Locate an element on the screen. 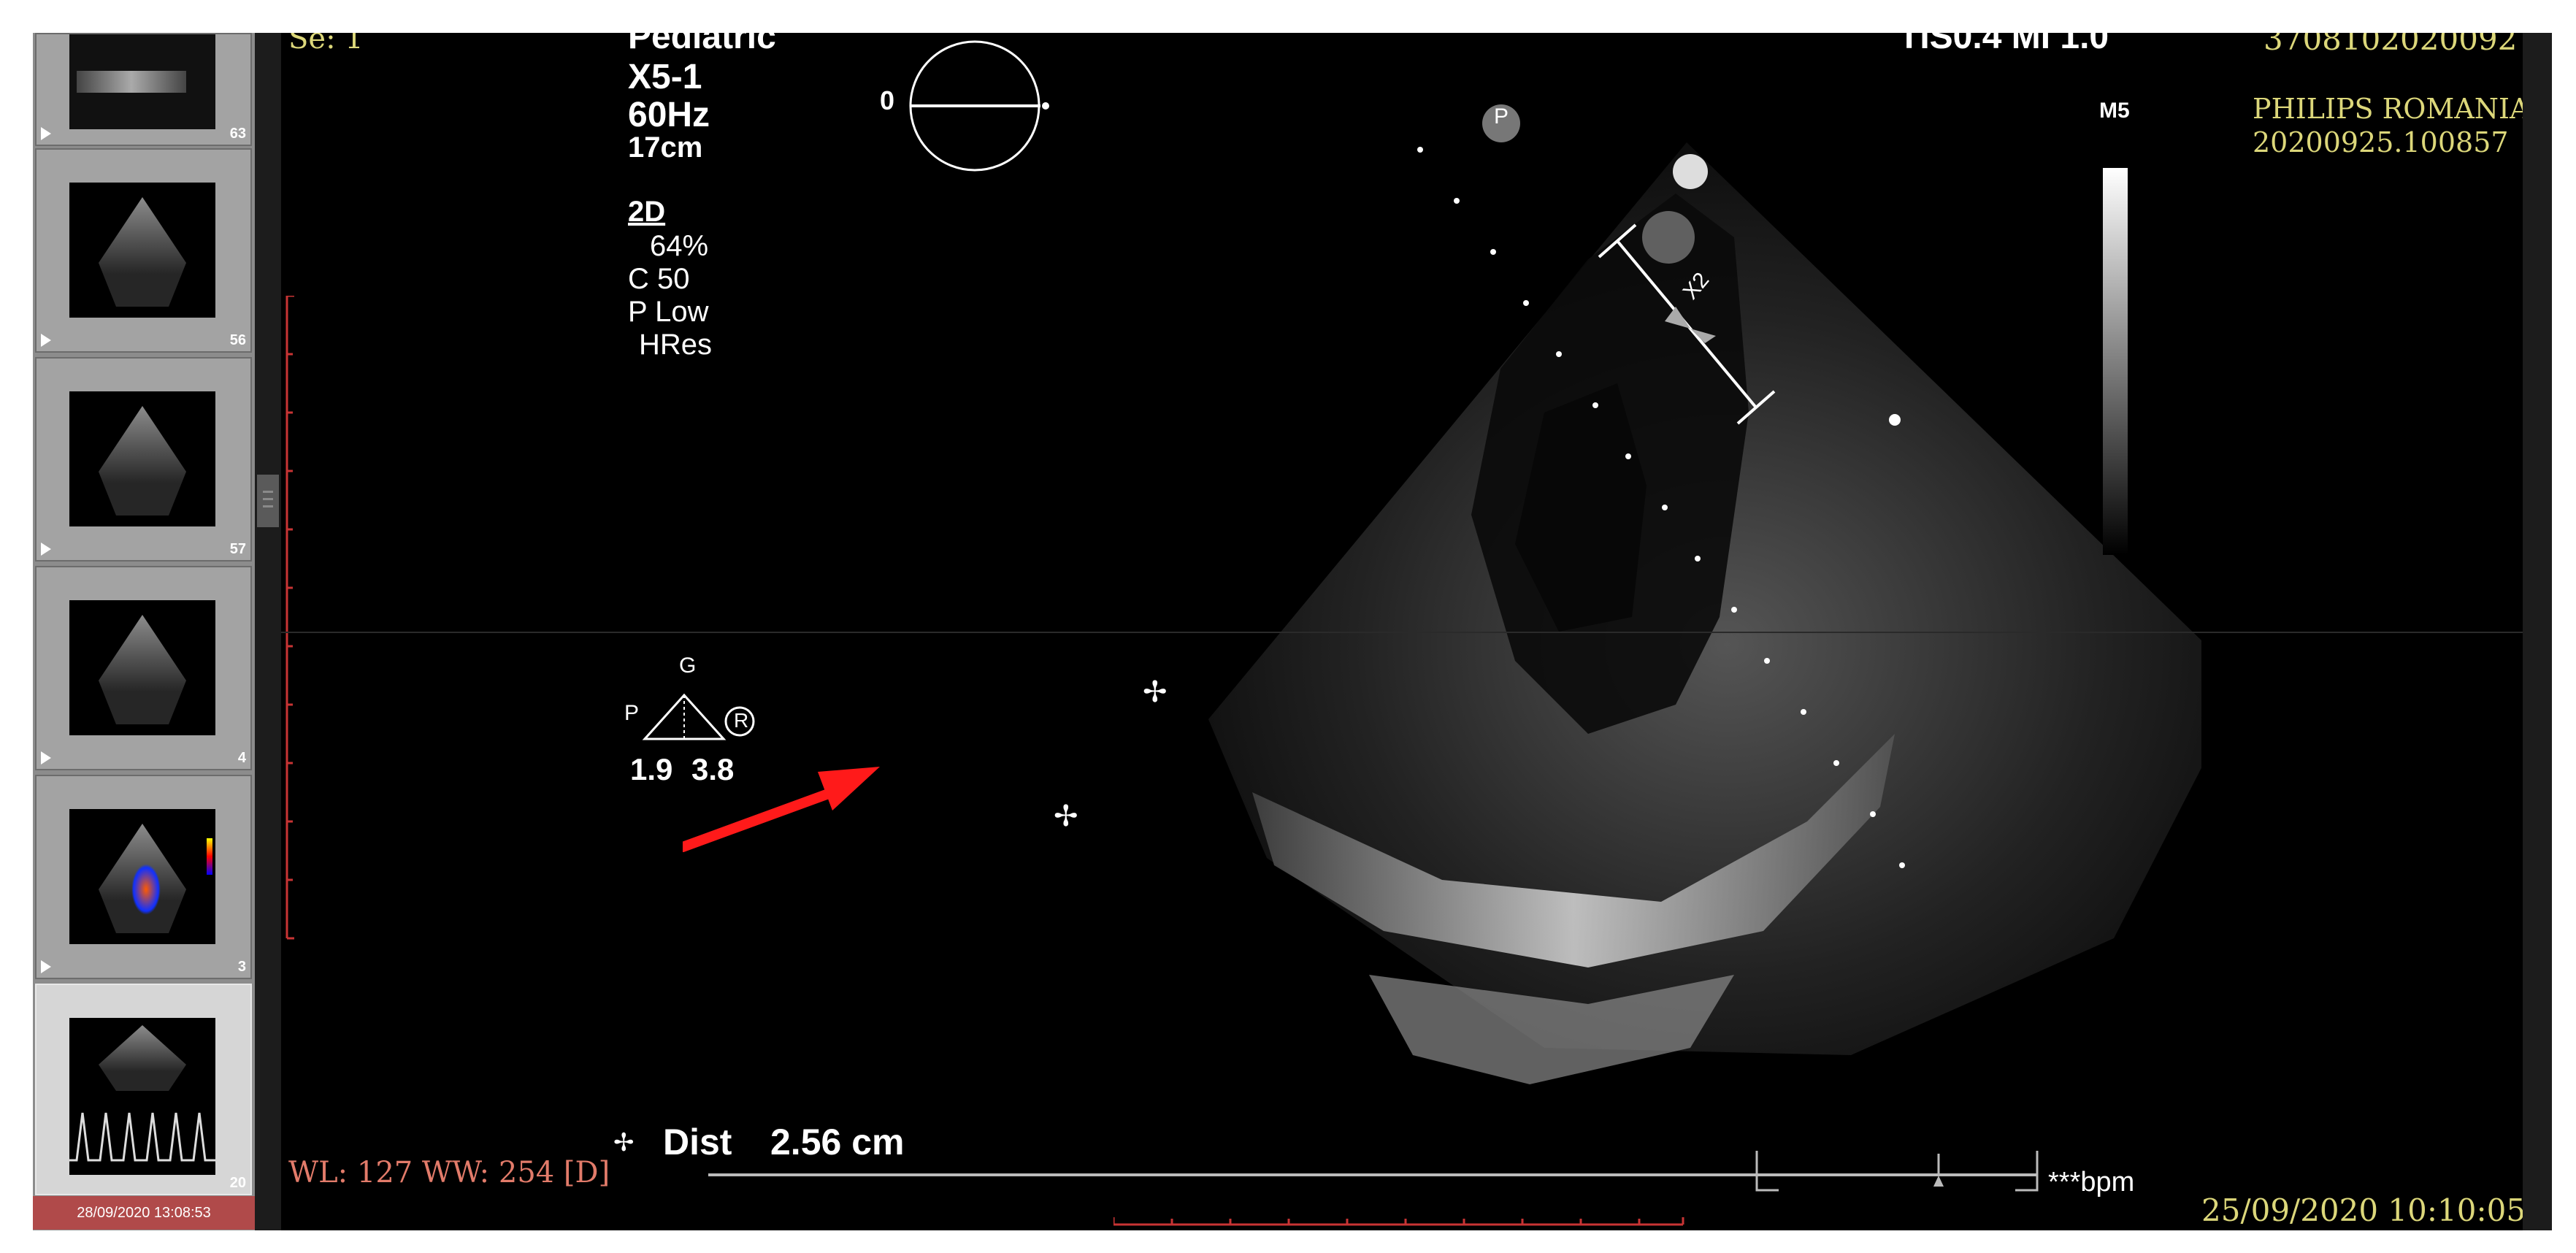 The image size is (2576, 1253). mode-label: 2D is located at coordinates (647, 212).